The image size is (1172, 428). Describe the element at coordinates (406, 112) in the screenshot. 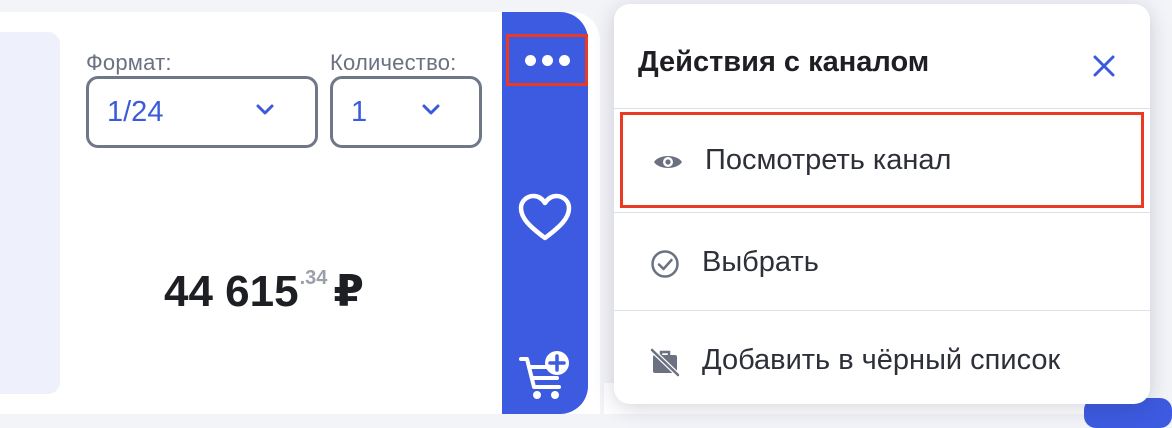

I see `quantity-select: 1` at that location.